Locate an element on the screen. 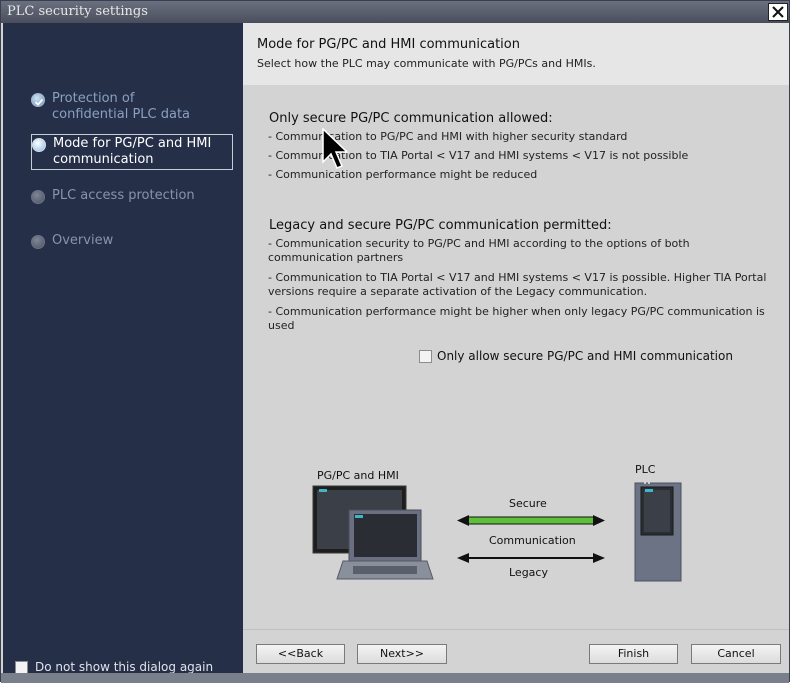  cancel-button: Cancel is located at coordinates (736, 654).